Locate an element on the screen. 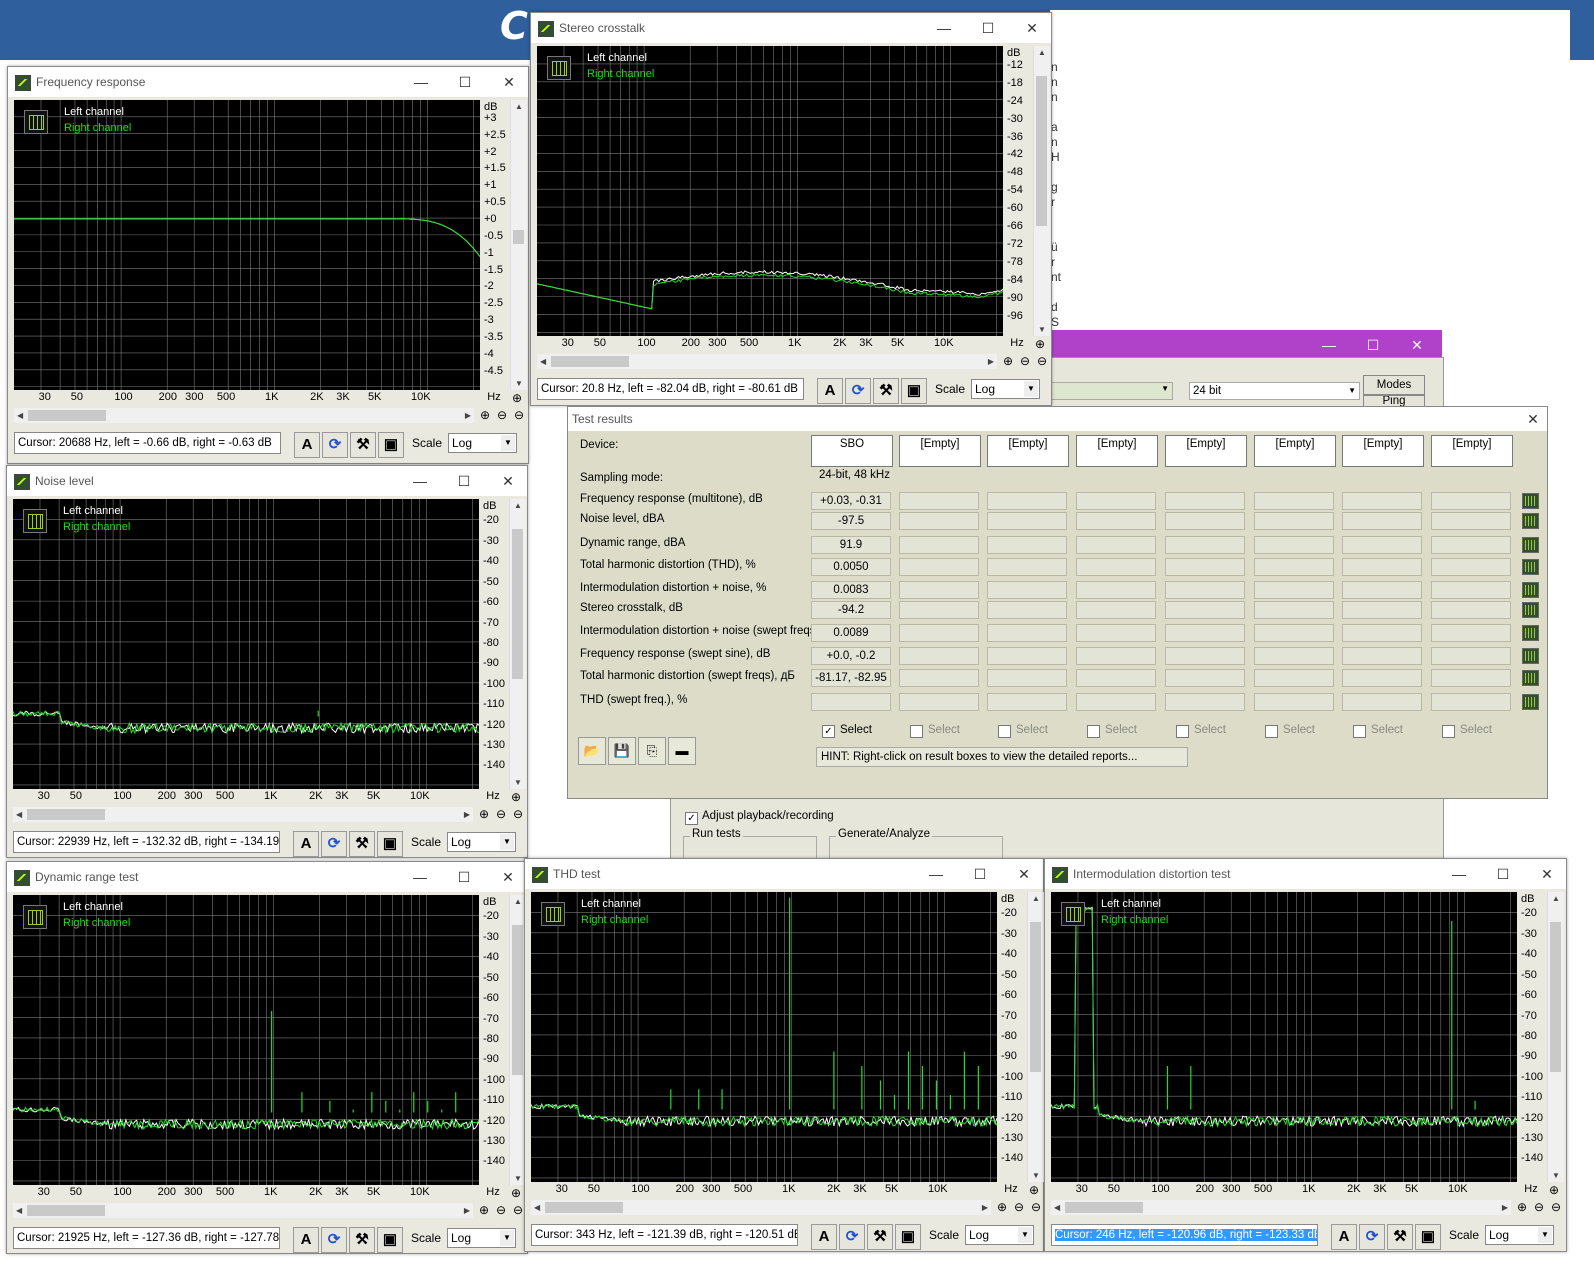 The height and width of the screenshot is (1271, 1594). result-cell: 91.9 is located at coordinates (851, 545).